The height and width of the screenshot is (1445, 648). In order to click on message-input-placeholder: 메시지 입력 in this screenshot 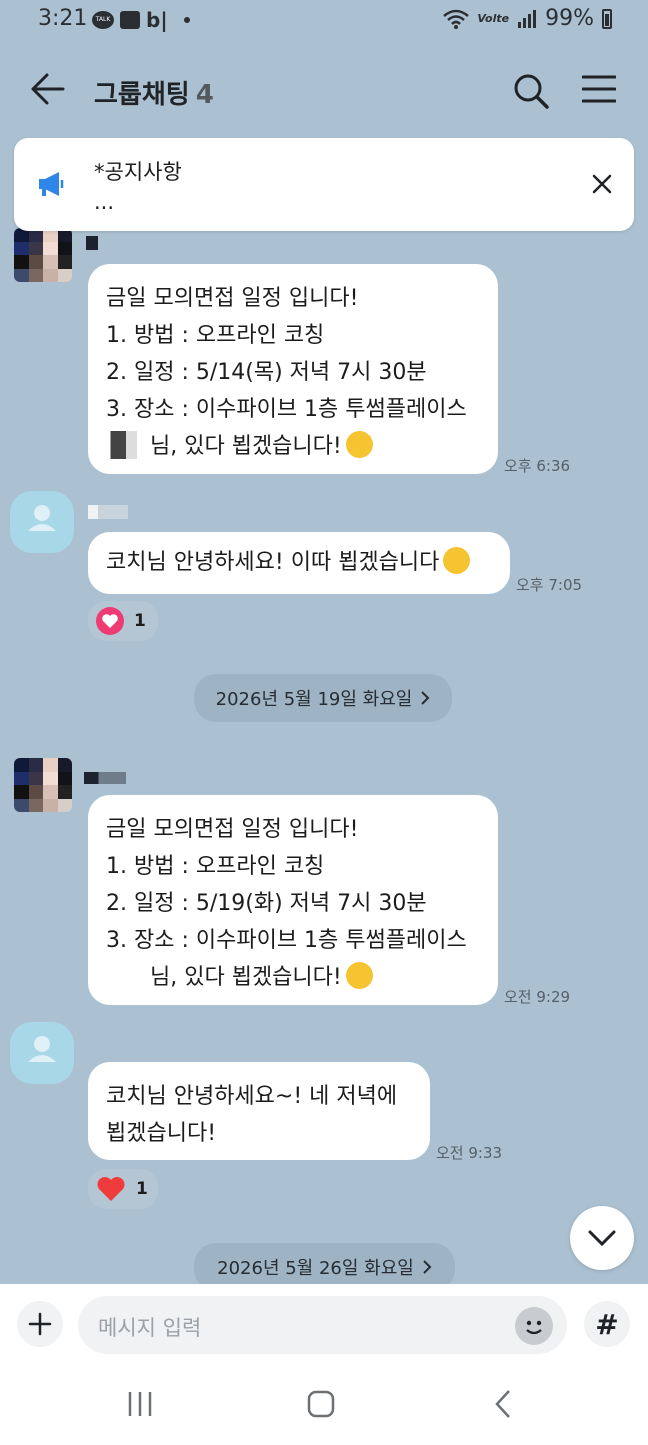, I will do `click(150, 1328)`.